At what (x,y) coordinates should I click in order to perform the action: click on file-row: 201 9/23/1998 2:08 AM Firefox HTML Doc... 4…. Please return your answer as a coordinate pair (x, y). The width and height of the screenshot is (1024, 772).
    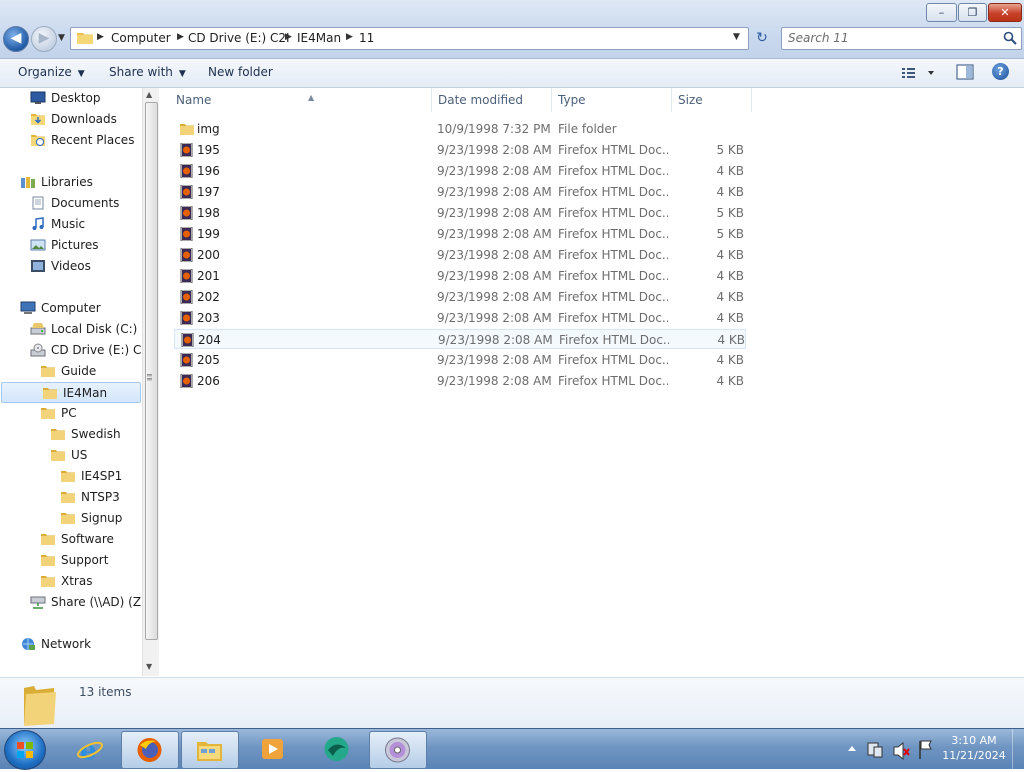
    Looking at the image, I should click on (460, 276).